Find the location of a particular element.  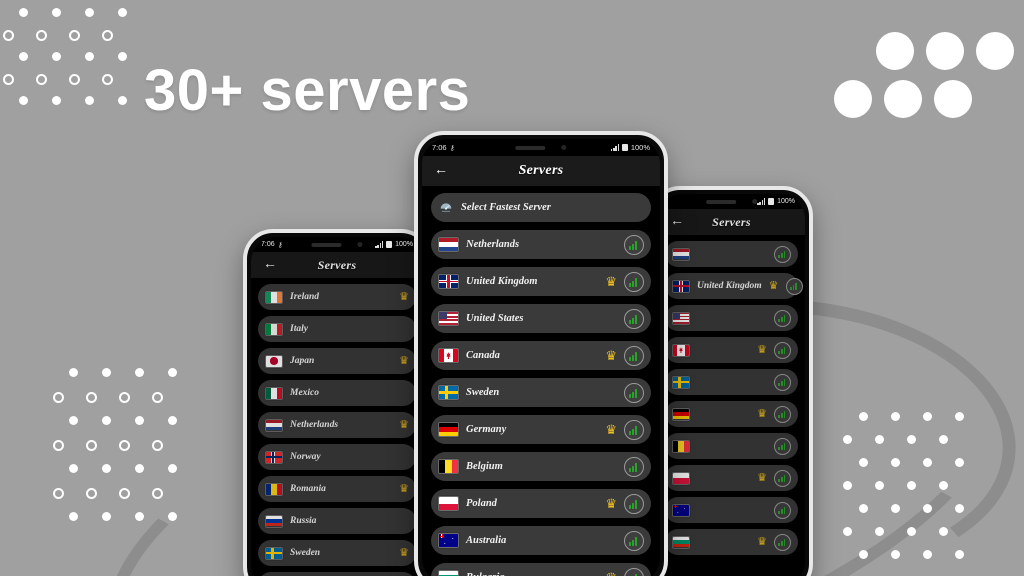

flag-ie-icon is located at coordinates (274, 297).